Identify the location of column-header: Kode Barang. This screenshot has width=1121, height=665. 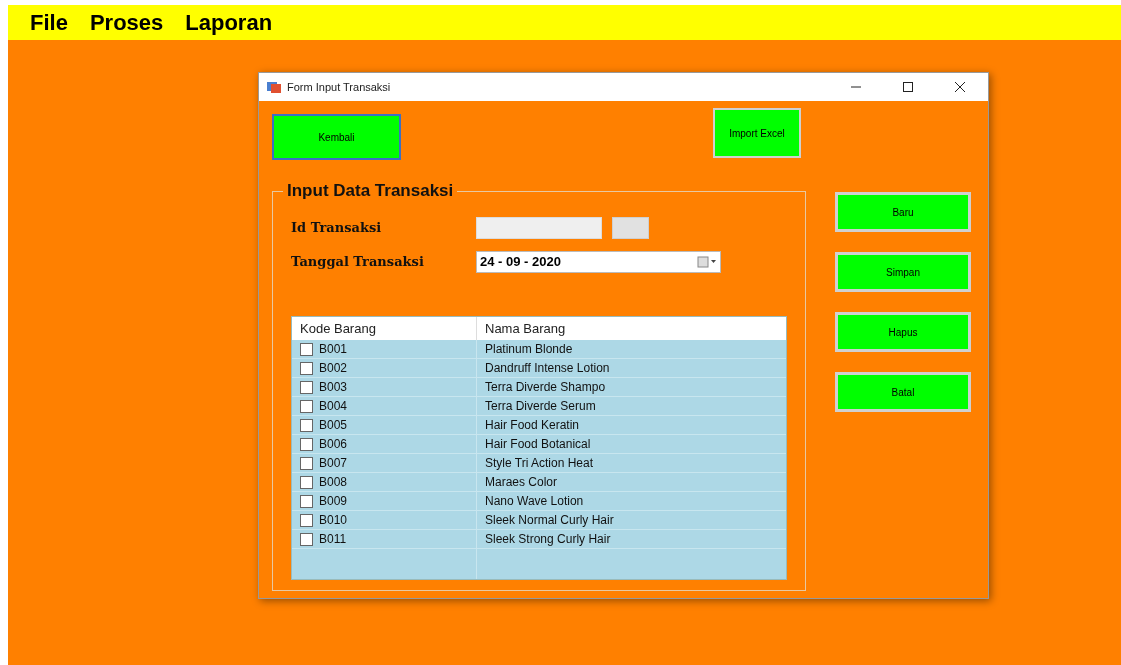
(384, 328).